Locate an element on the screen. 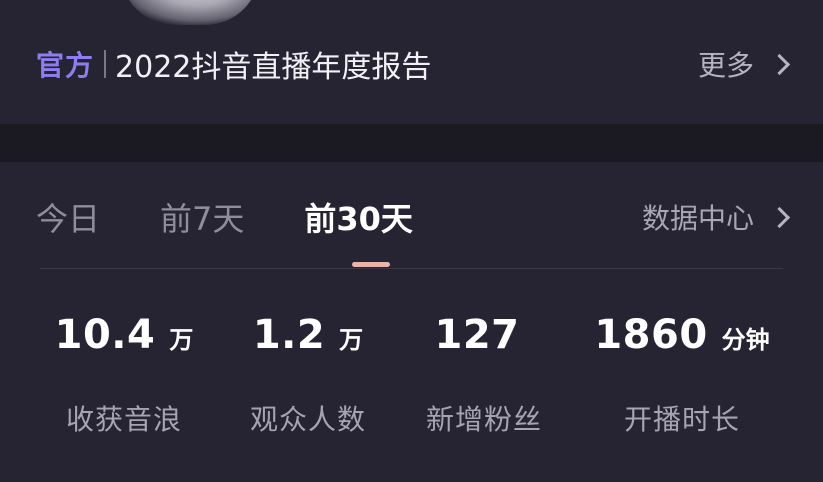  avatar is located at coordinates (190, 12).